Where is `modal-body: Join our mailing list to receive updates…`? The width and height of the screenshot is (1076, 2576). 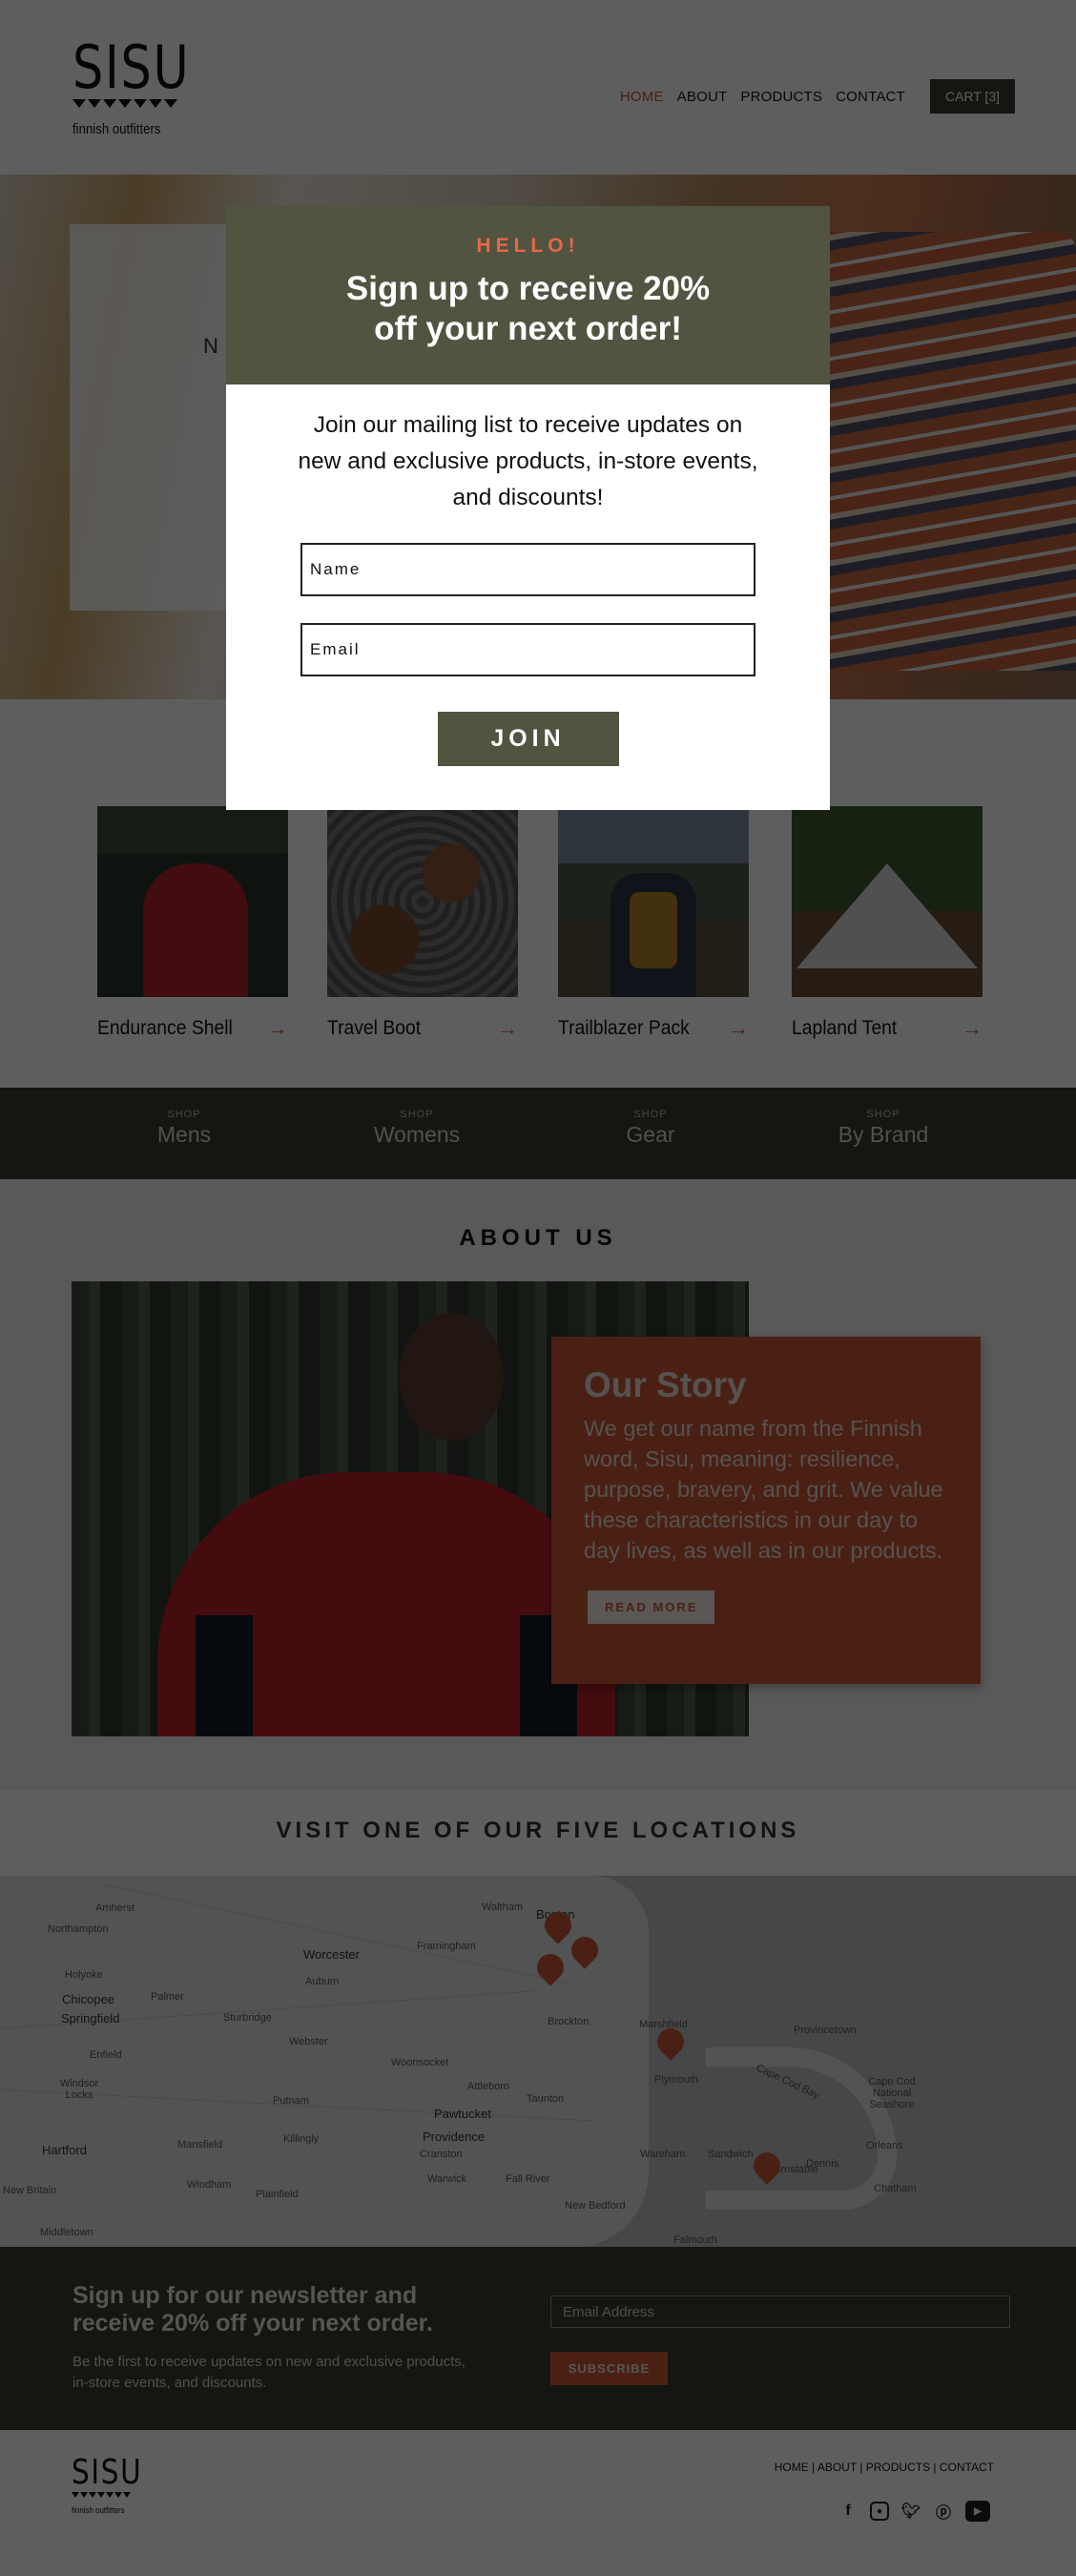 modal-body: Join our mailing list to receive updates… is located at coordinates (528, 575).